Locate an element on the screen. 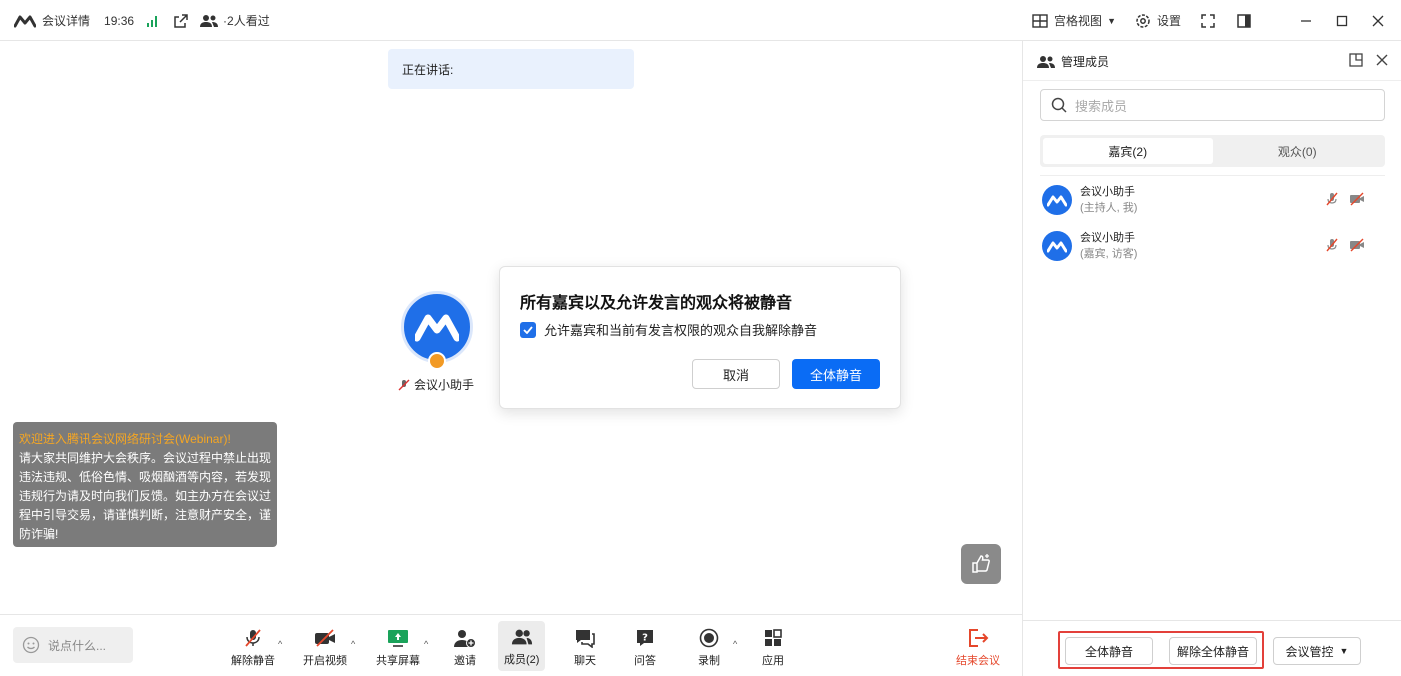  qa-button: ? 问答 is located at coordinates (645, 647).